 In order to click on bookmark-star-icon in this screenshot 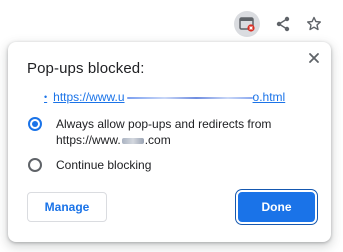, I will do `click(314, 23)`.